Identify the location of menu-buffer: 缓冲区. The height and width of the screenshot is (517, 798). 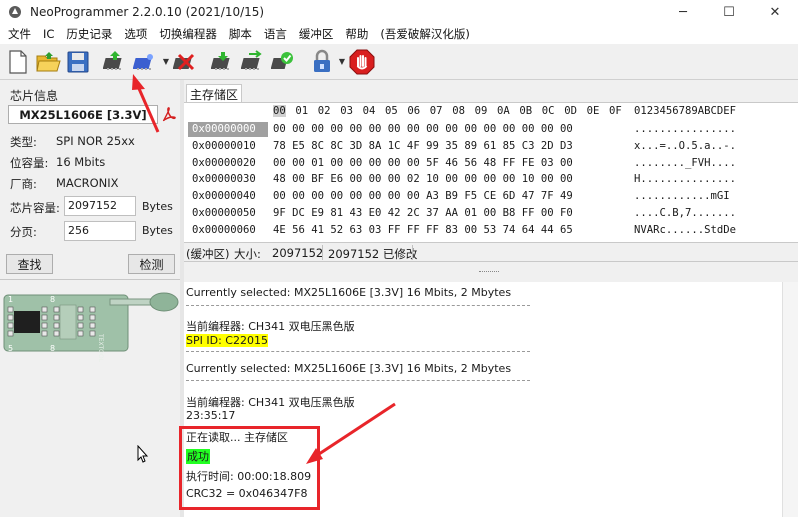
(316, 34).